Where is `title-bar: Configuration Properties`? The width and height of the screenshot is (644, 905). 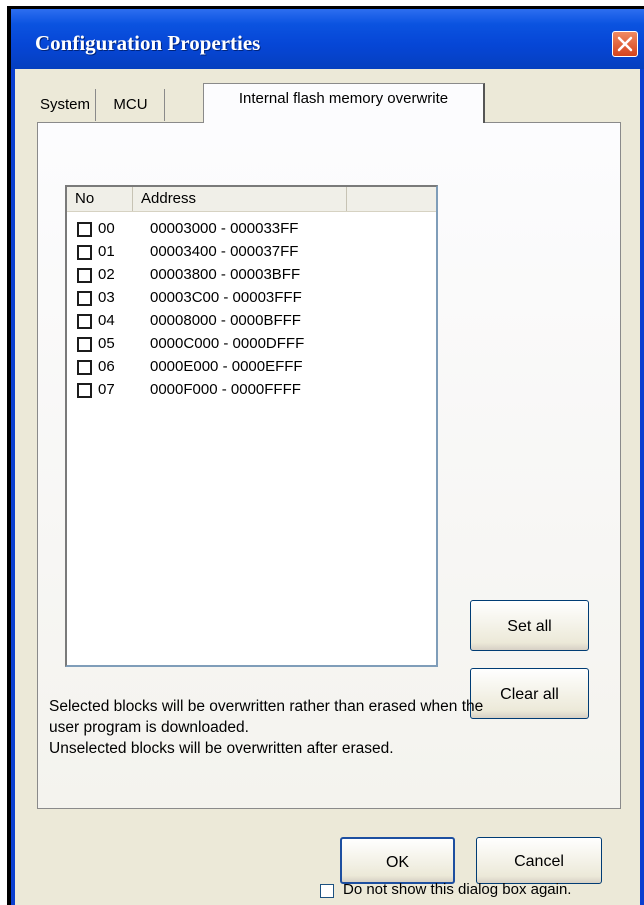
title-bar: Configuration Properties is located at coordinates (327, 39).